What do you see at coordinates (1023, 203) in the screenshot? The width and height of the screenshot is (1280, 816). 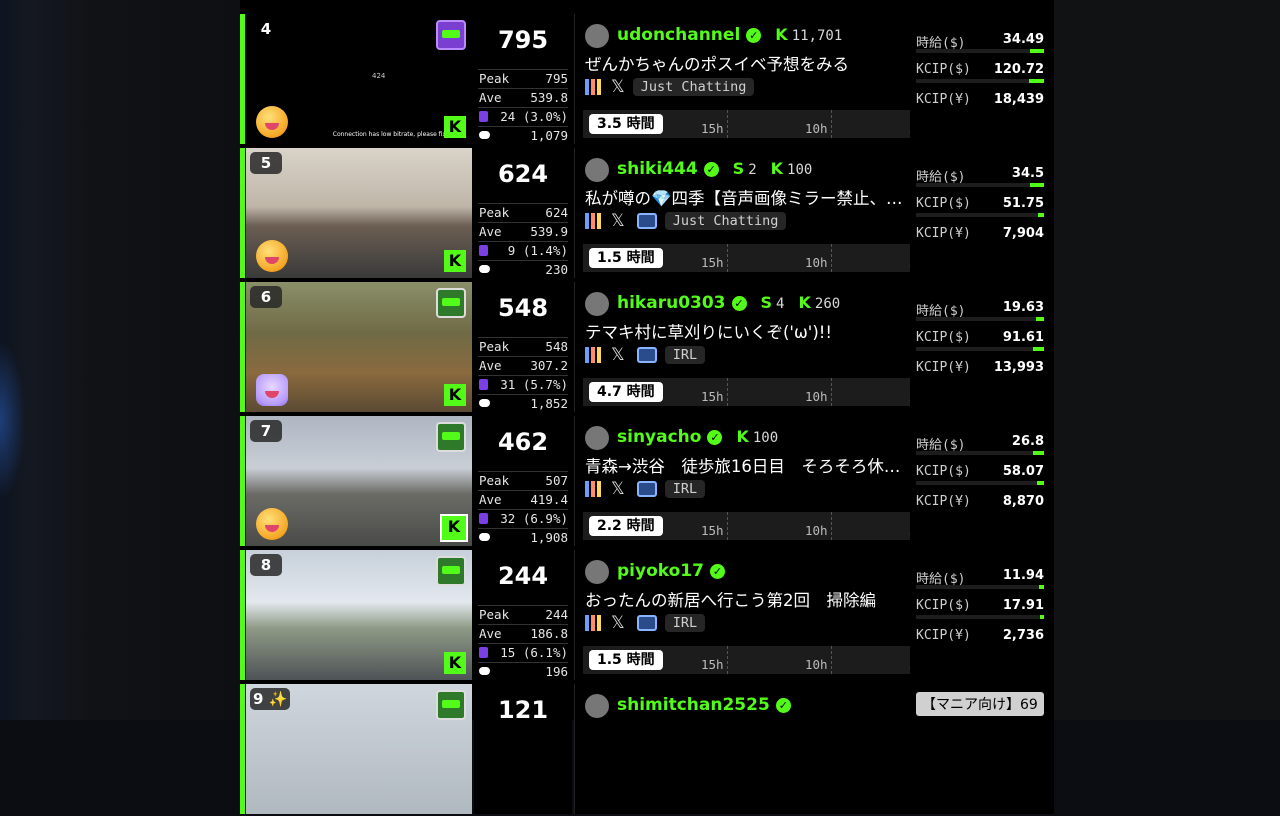 I see `kcip-usd-value: 51.75` at bounding box center [1023, 203].